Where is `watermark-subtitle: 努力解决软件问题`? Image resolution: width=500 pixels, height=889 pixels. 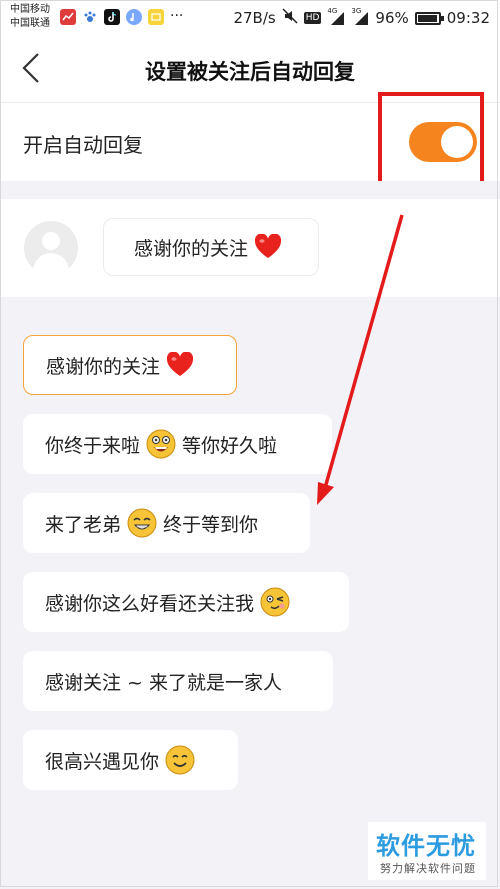
watermark-subtitle: 努力解决软件问题 is located at coordinates (428, 868).